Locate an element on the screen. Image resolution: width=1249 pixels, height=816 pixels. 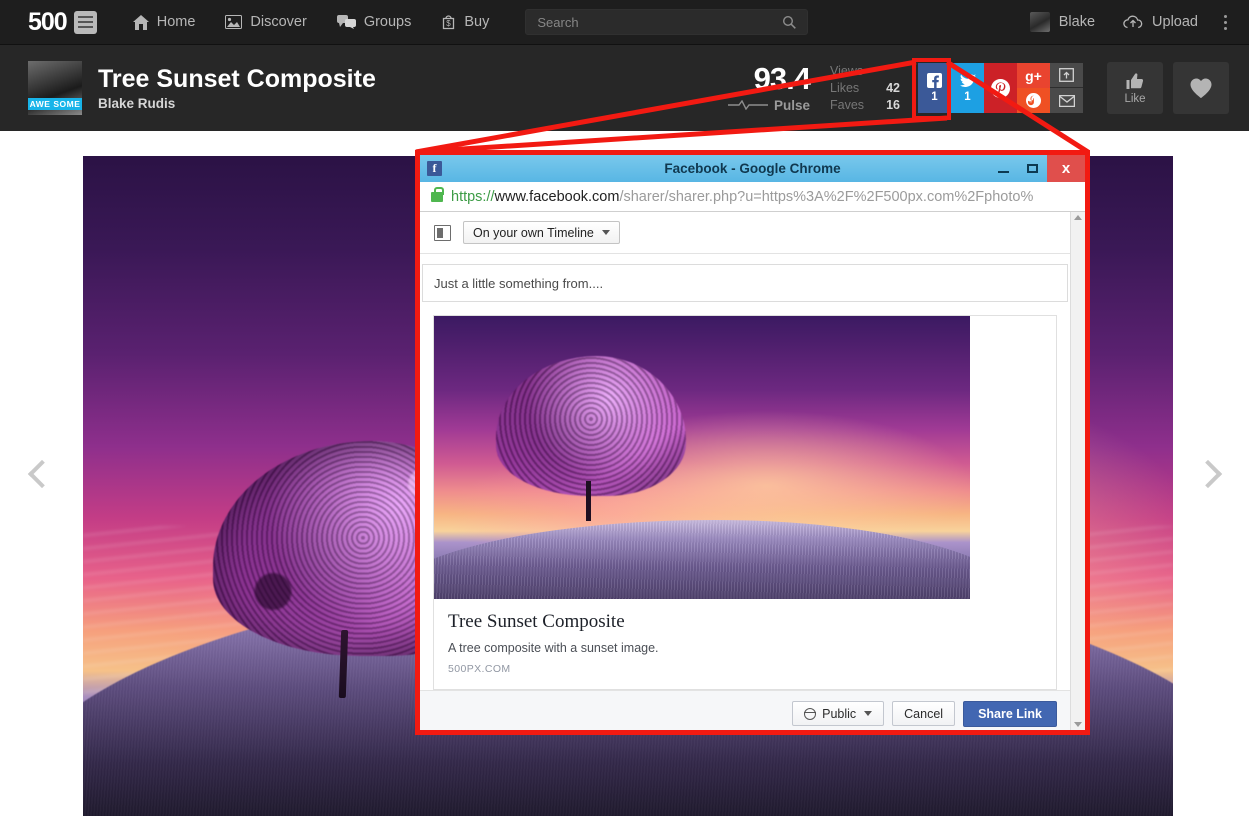
heart-icon is located at coordinates (1201, 88).